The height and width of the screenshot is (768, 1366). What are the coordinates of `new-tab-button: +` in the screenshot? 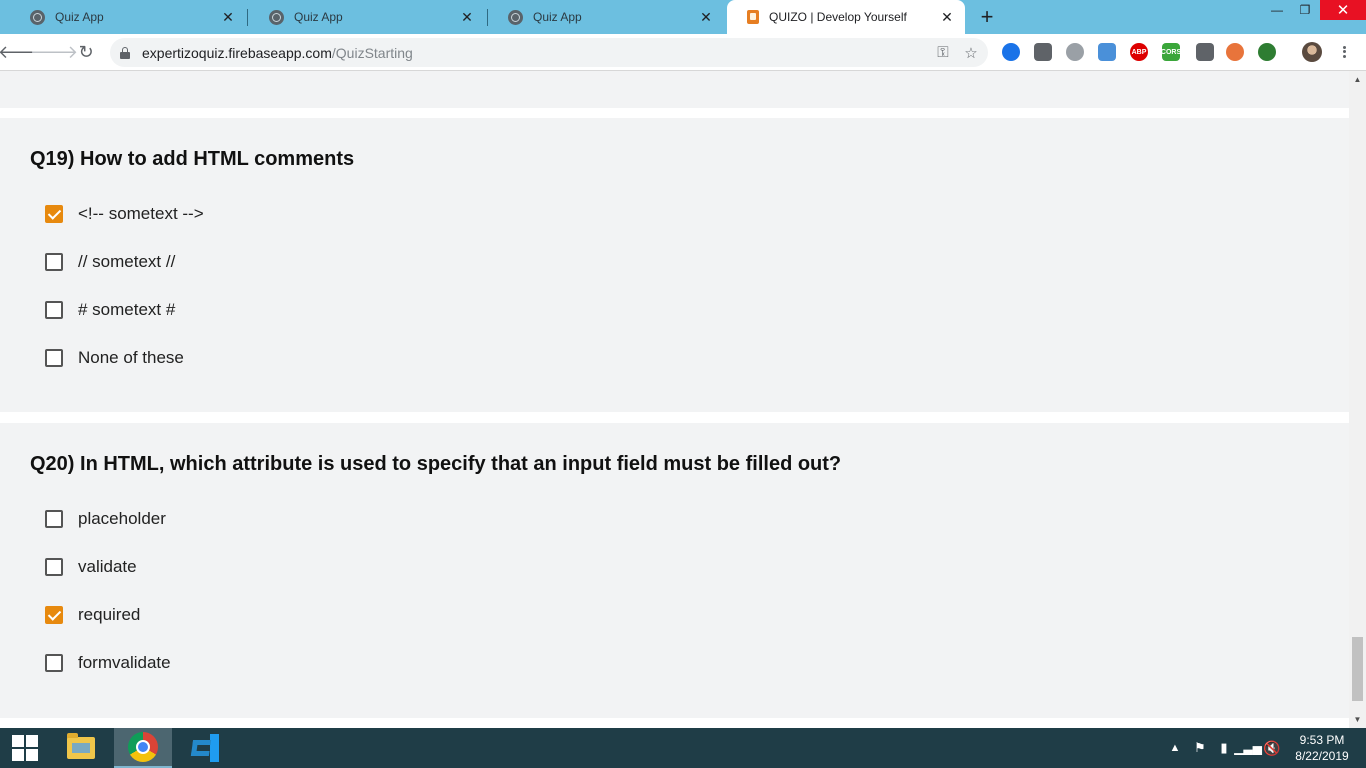 It's located at (987, 17).